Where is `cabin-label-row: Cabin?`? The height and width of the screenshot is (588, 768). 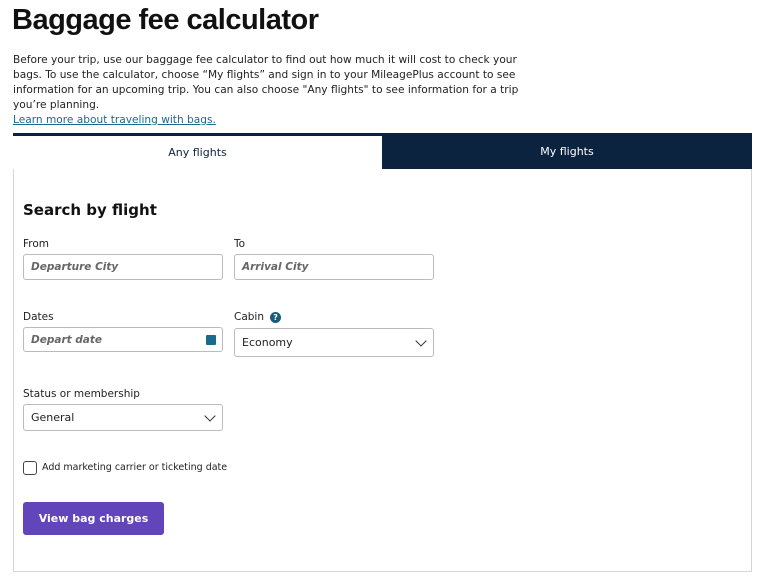
cabin-label-row: Cabin? is located at coordinates (258, 317).